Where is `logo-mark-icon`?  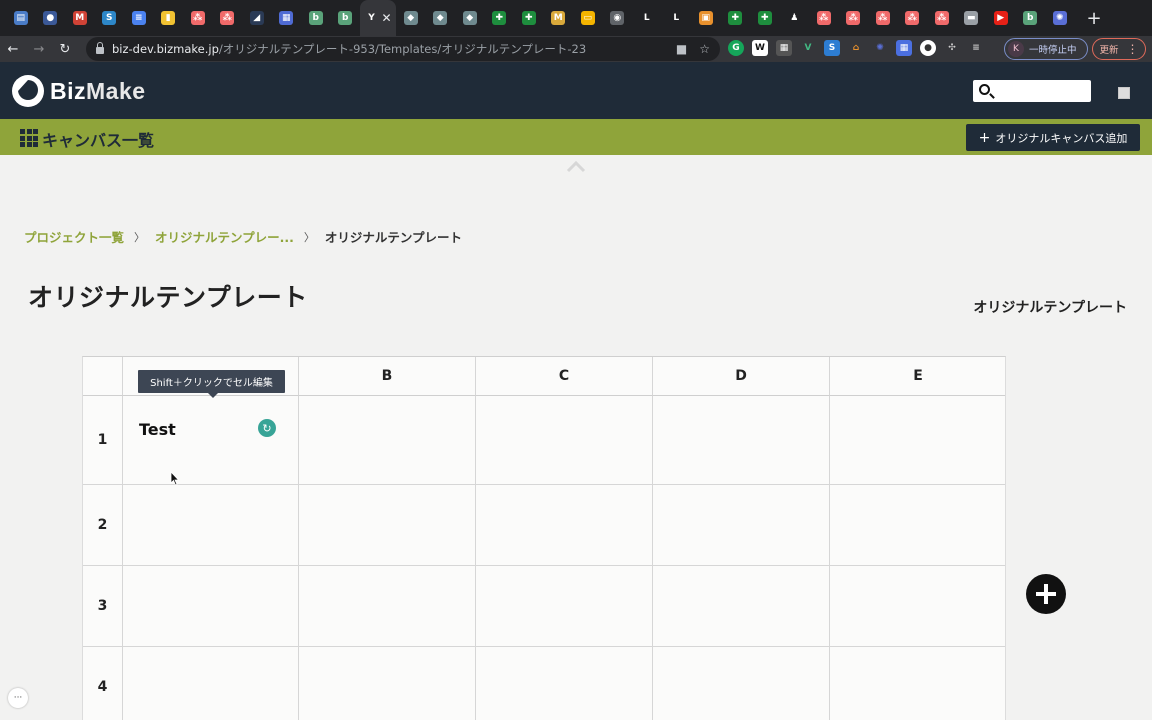
logo-mark-icon is located at coordinates (28, 91).